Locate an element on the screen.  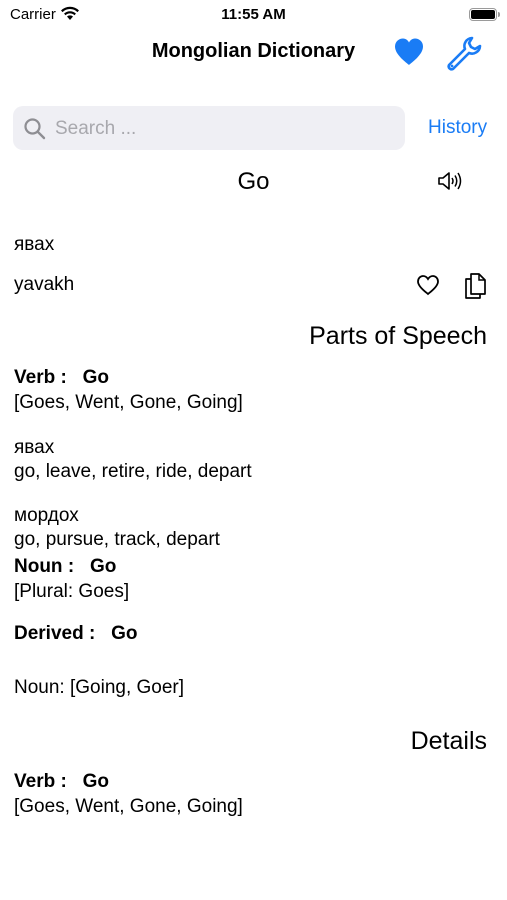
transliteration: yavakh is located at coordinates (44, 284).